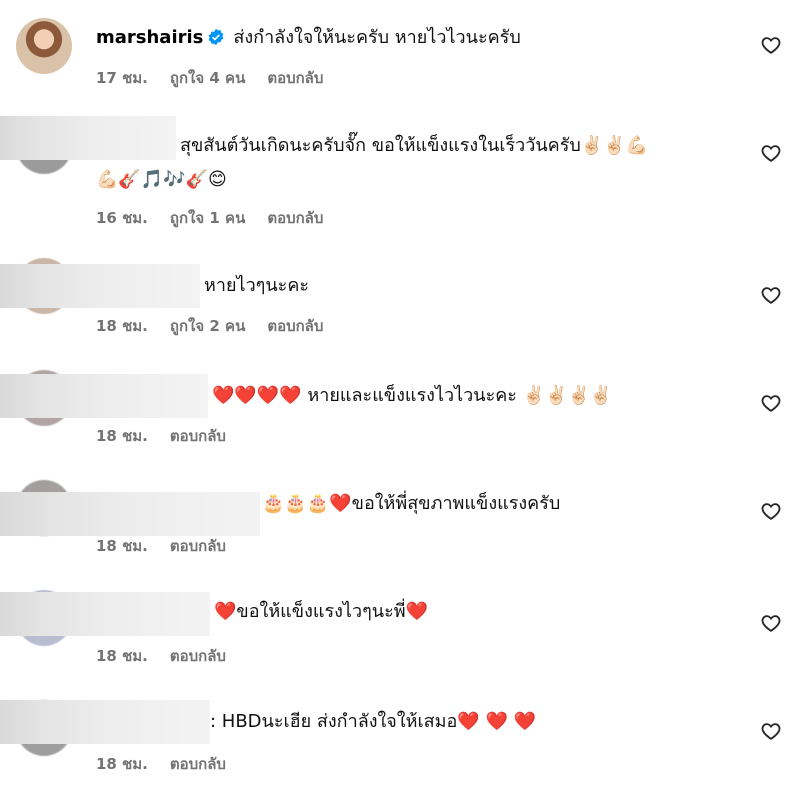  Describe the element at coordinates (411, 503) in the screenshot. I see `comment-text: 🎂🎂🎂❤️ขอให้พี่สุขภาพแข็งแรงครับ` at that location.